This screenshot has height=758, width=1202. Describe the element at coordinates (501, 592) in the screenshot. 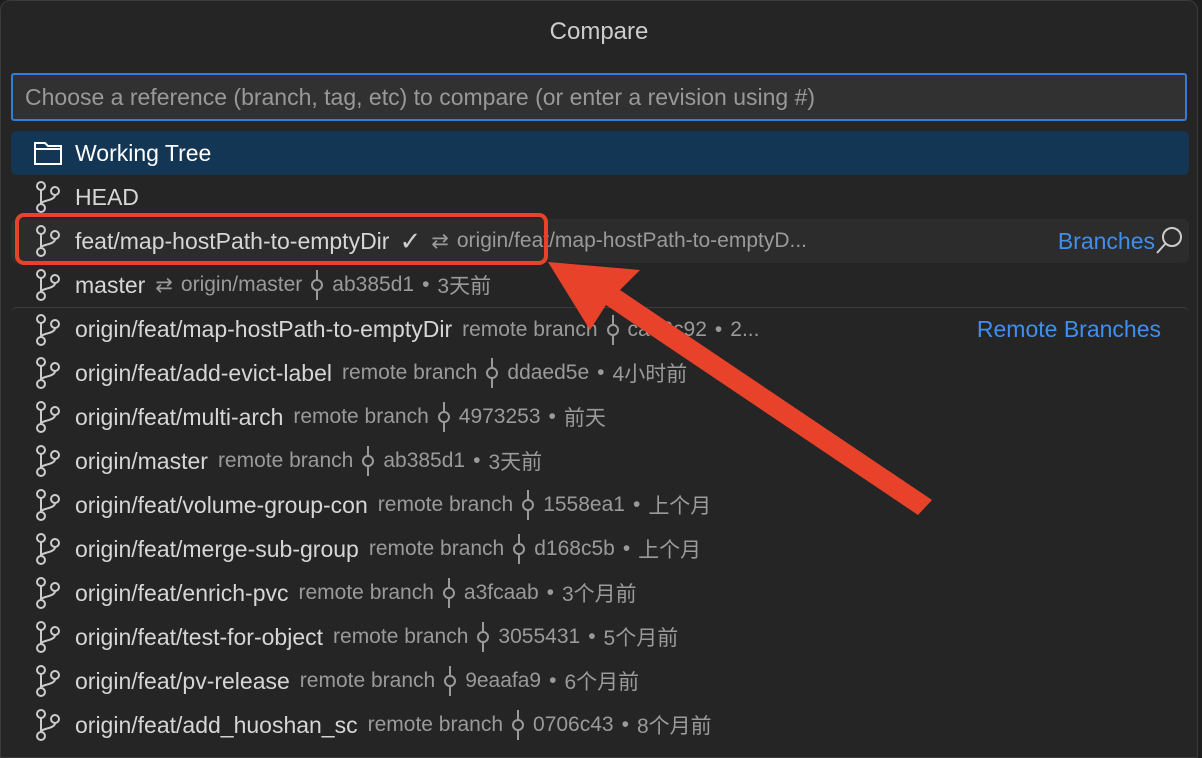

I see `commit-sha: a3fcaab` at that location.